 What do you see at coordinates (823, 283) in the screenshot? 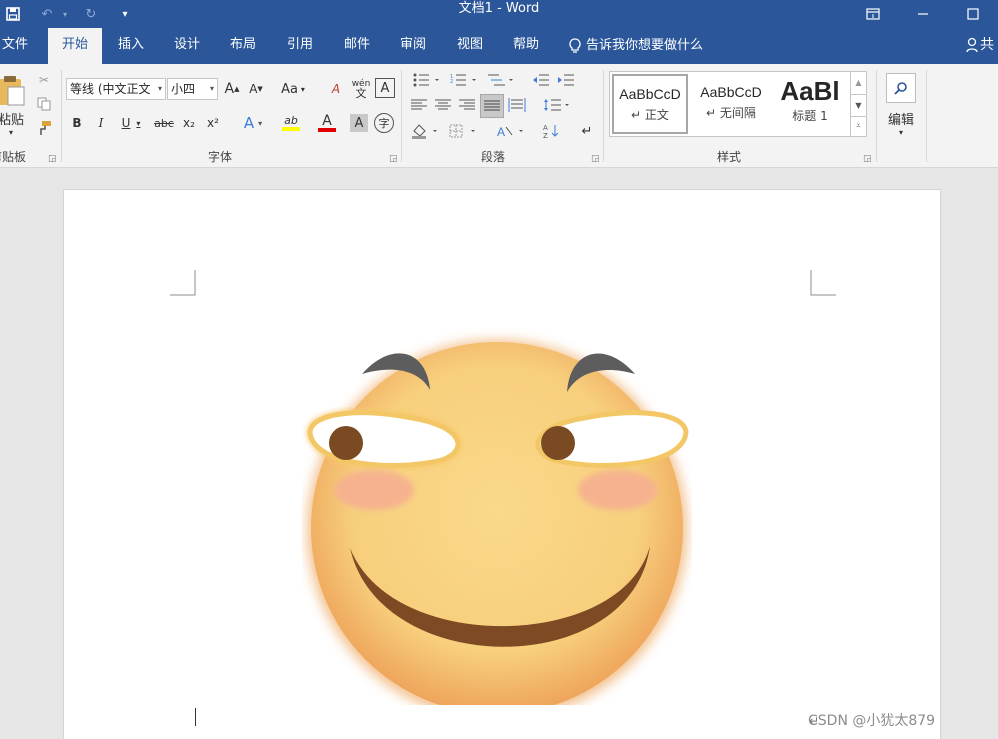
I see `margin-corner-top-right` at bounding box center [823, 283].